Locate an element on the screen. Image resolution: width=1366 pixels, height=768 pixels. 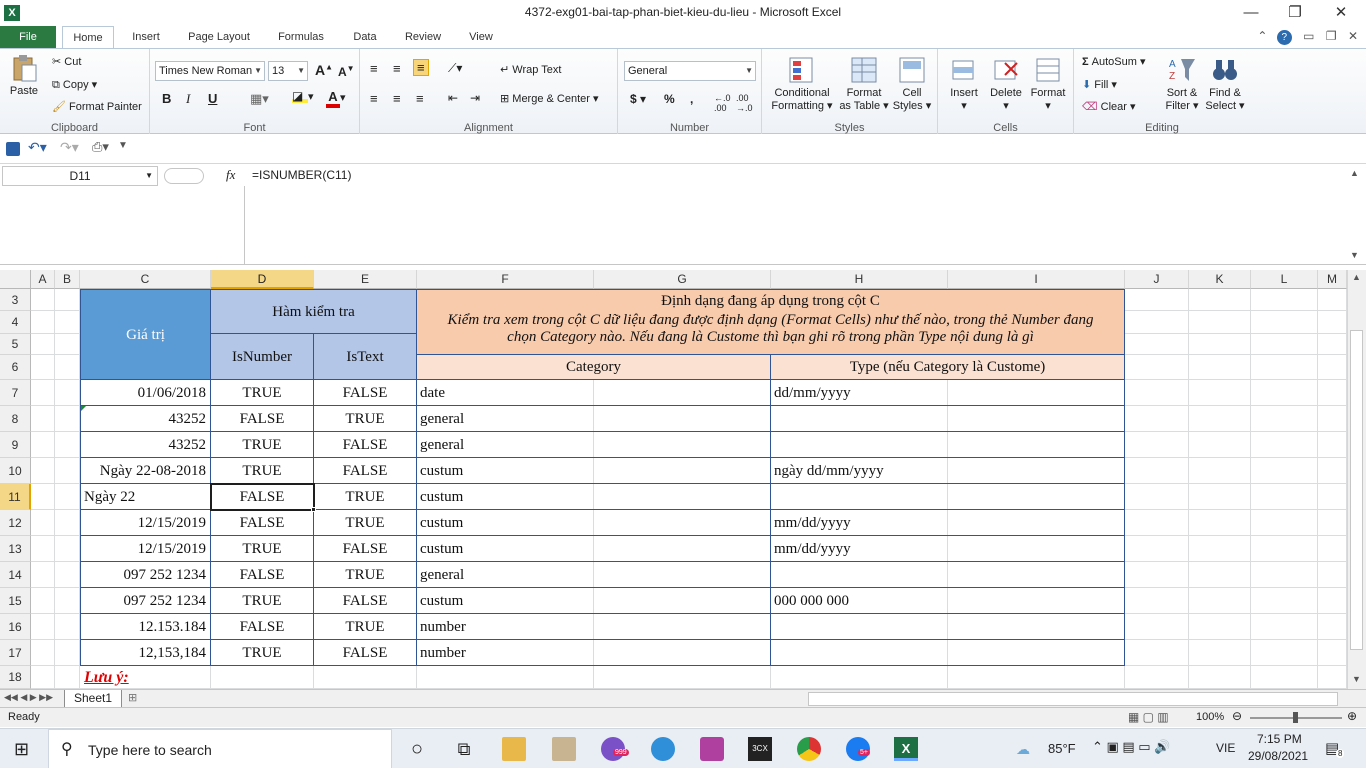
font-color-icon: A ▾ is located at coordinates (336, 98).